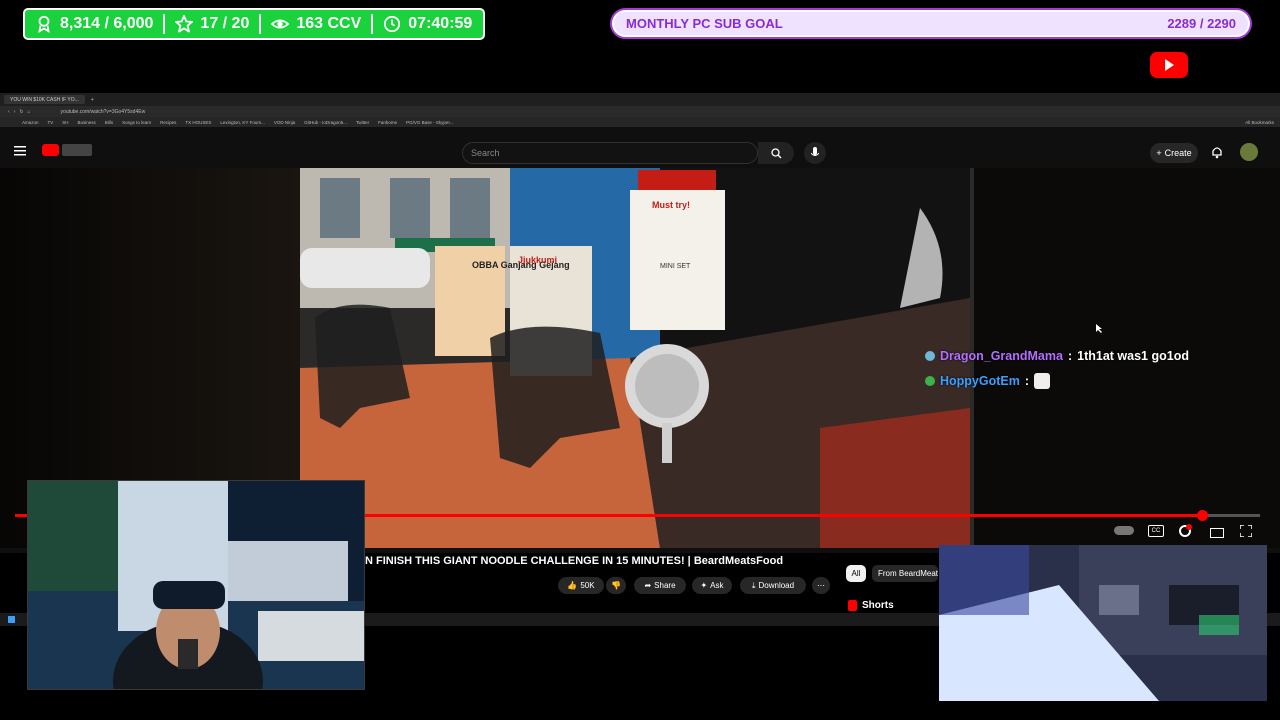 Image resolution: width=1280 pixels, height=720 pixels. Describe the element at coordinates (11, 619) in the screenshot. I see `windows-start-icon` at that location.